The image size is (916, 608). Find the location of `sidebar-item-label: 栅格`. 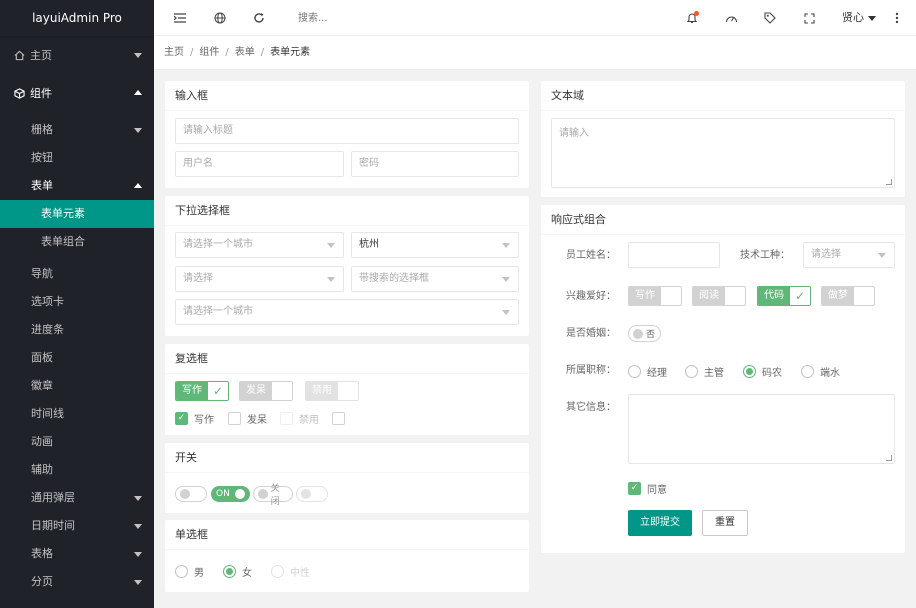

sidebar-item-label: 栅格 is located at coordinates (42, 129).